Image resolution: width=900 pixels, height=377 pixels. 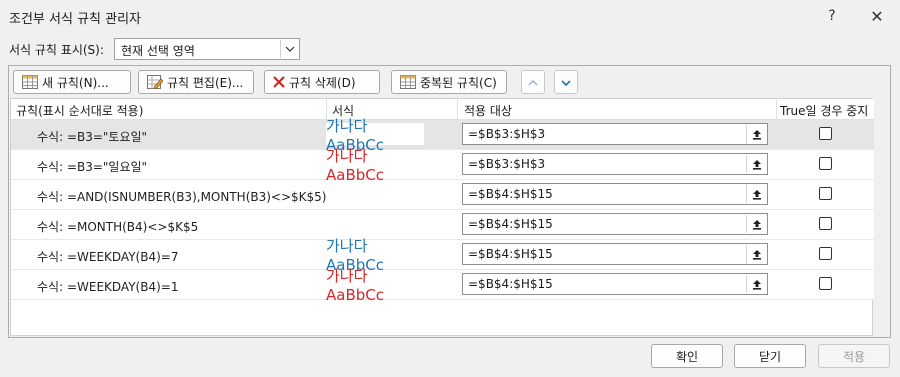 What do you see at coordinates (877, 16) in the screenshot?
I see `close-icon: ✕` at bounding box center [877, 16].